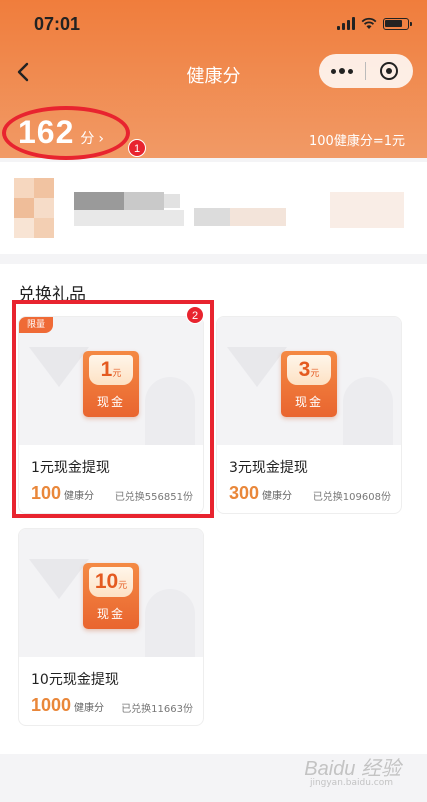 The image size is (427, 802). What do you see at coordinates (106, 369) in the screenshot?
I see `coupon-amount: 1` at bounding box center [106, 369].